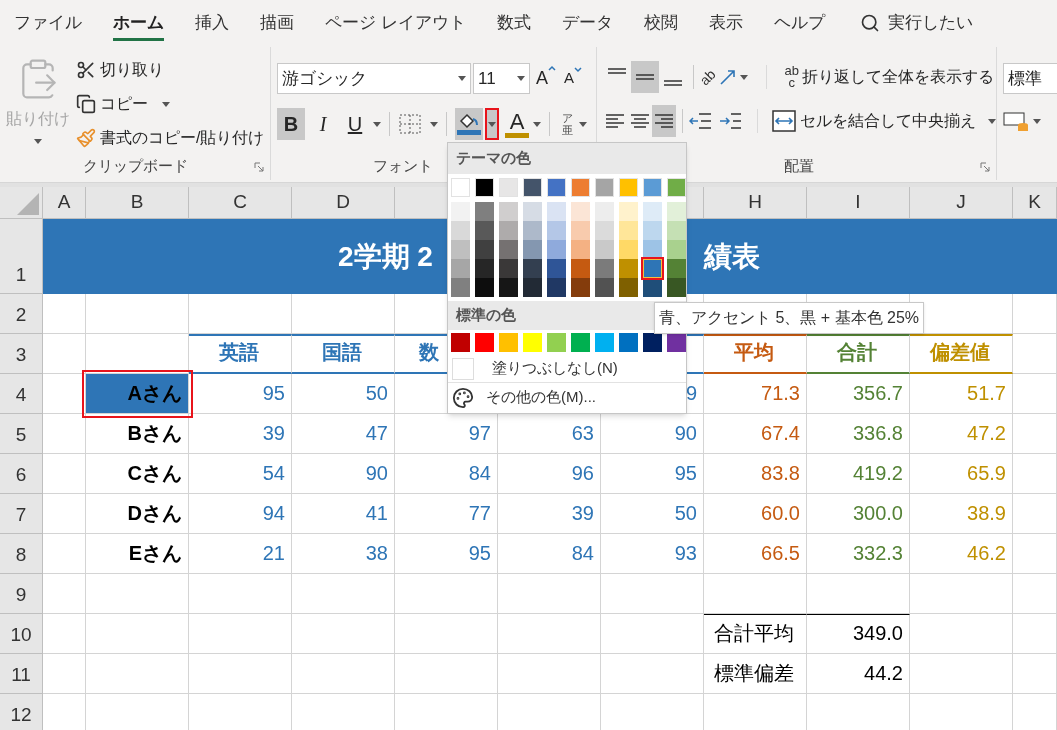  Describe the element at coordinates (21, 594) in the screenshot. I see `row-header: 9` at that location.